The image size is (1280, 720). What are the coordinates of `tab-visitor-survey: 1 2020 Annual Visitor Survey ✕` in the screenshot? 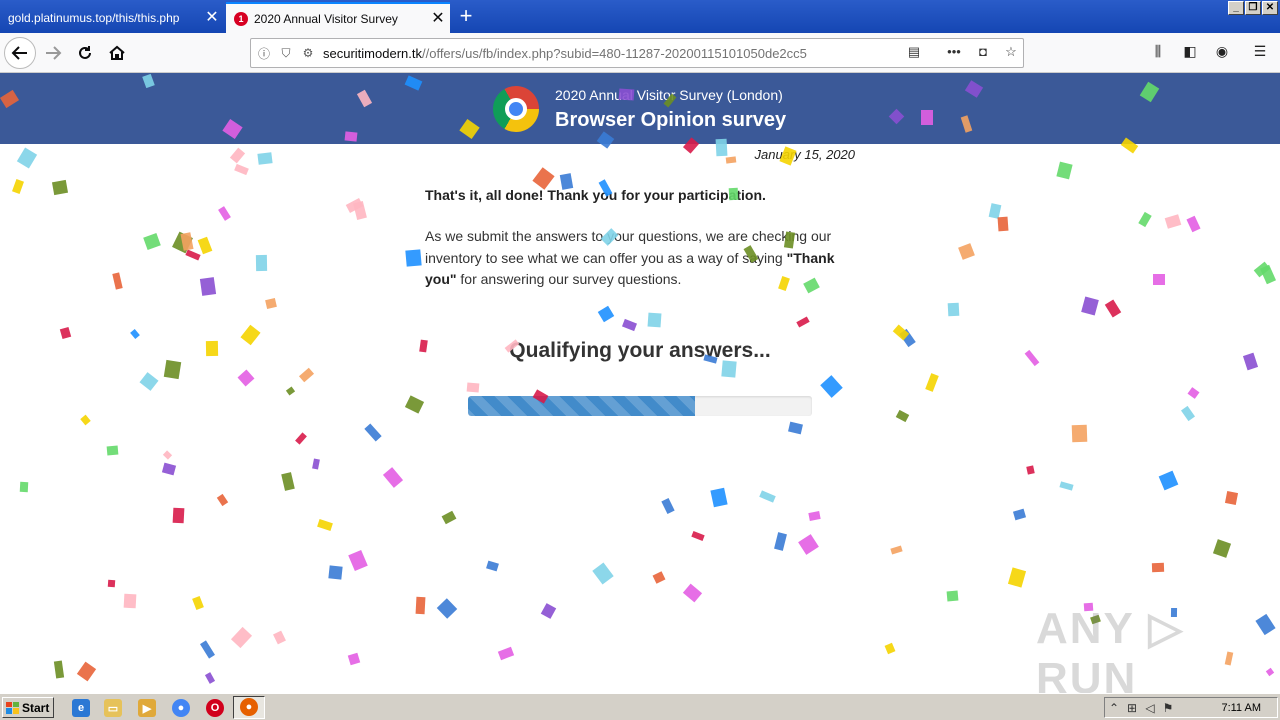 It's located at (338, 17).